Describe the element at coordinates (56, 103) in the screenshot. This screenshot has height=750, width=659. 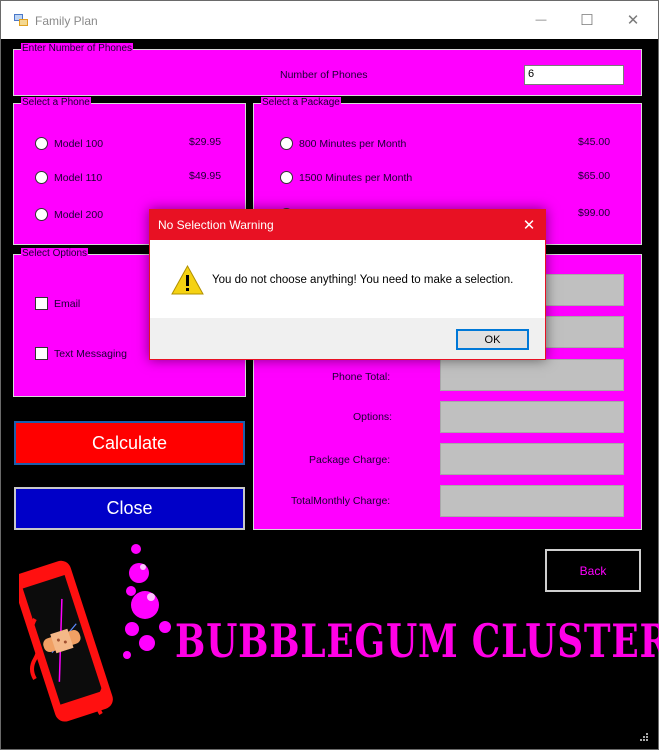
I see `select-phone-legend: Select a Phone` at that location.